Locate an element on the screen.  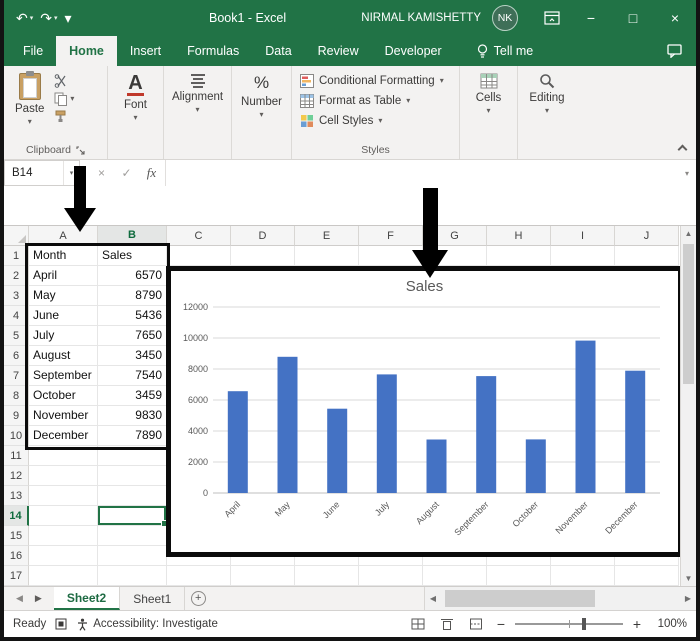
column-header-E: E is located at coordinates (327, 236).